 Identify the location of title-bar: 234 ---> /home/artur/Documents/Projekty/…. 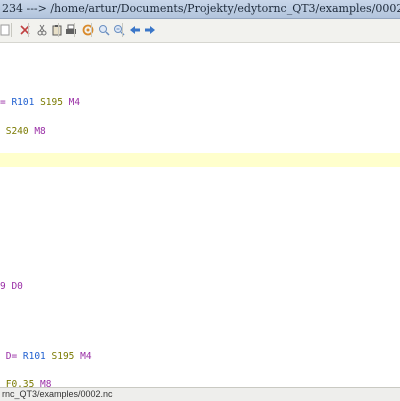
(200, 9).